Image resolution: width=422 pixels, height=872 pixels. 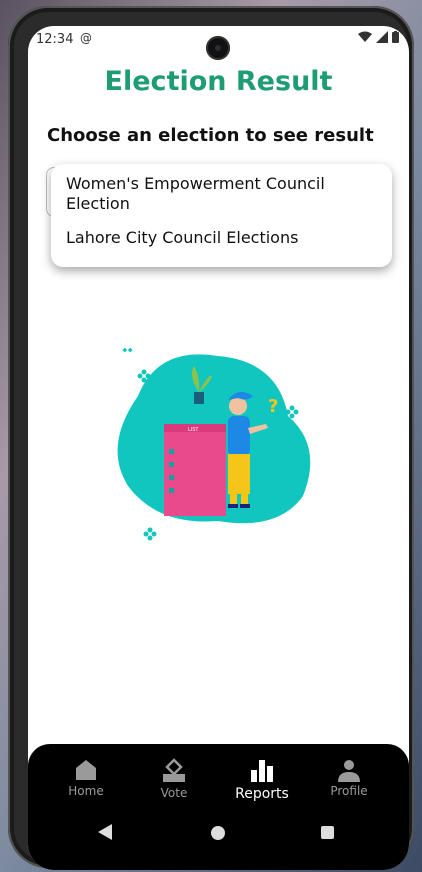 I want to click on nav-vote: Vote, so click(x=174, y=779).